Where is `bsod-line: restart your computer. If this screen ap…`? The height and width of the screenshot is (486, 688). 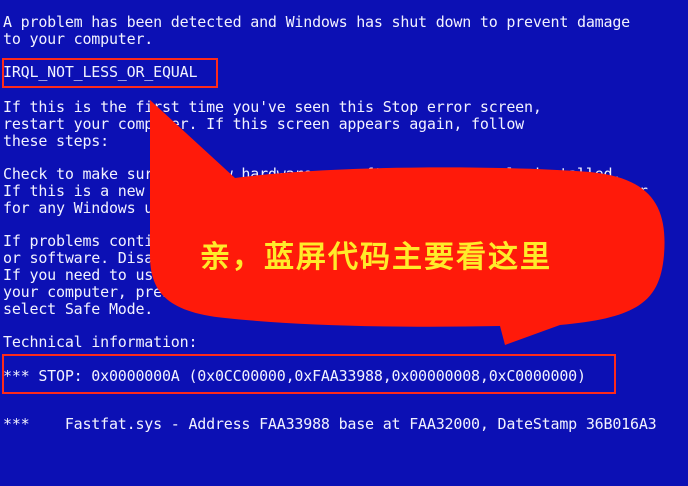 bsod-line: restart your computer. If this screen ap… is located at coordinates (264, 124).